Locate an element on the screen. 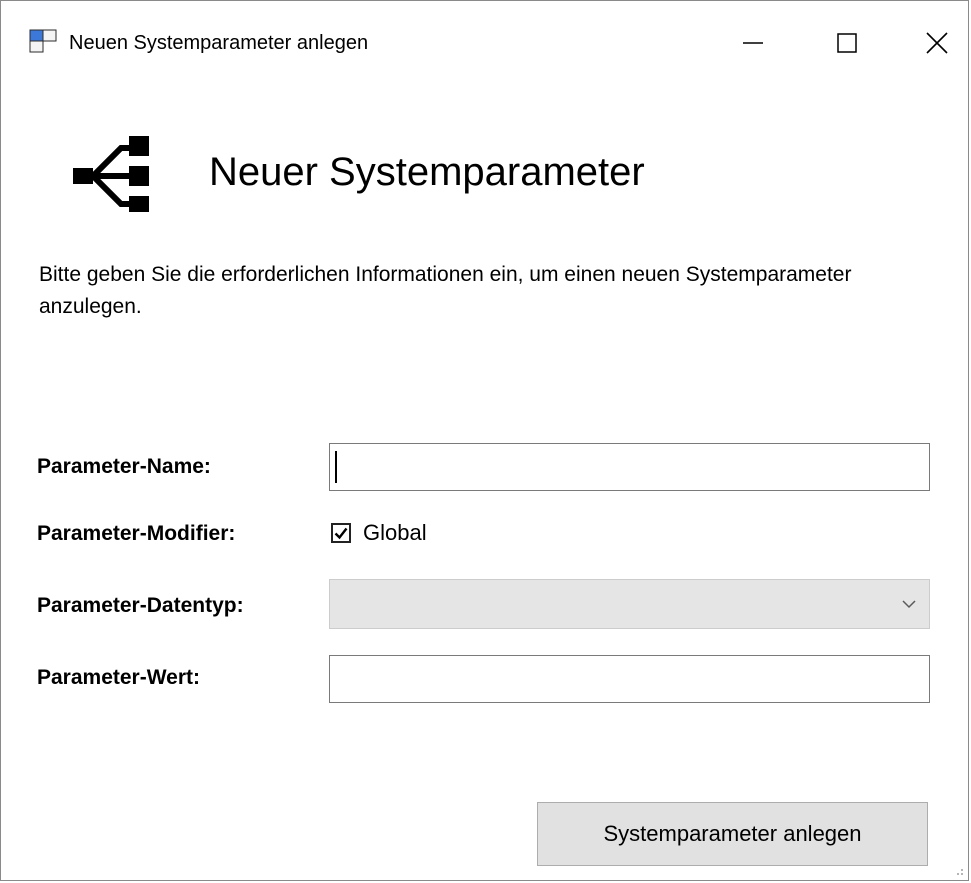 This screenshot has width=971, height=883. title-bar: Neuen Systemparameter anlegen is located at coordinates (484, 43).